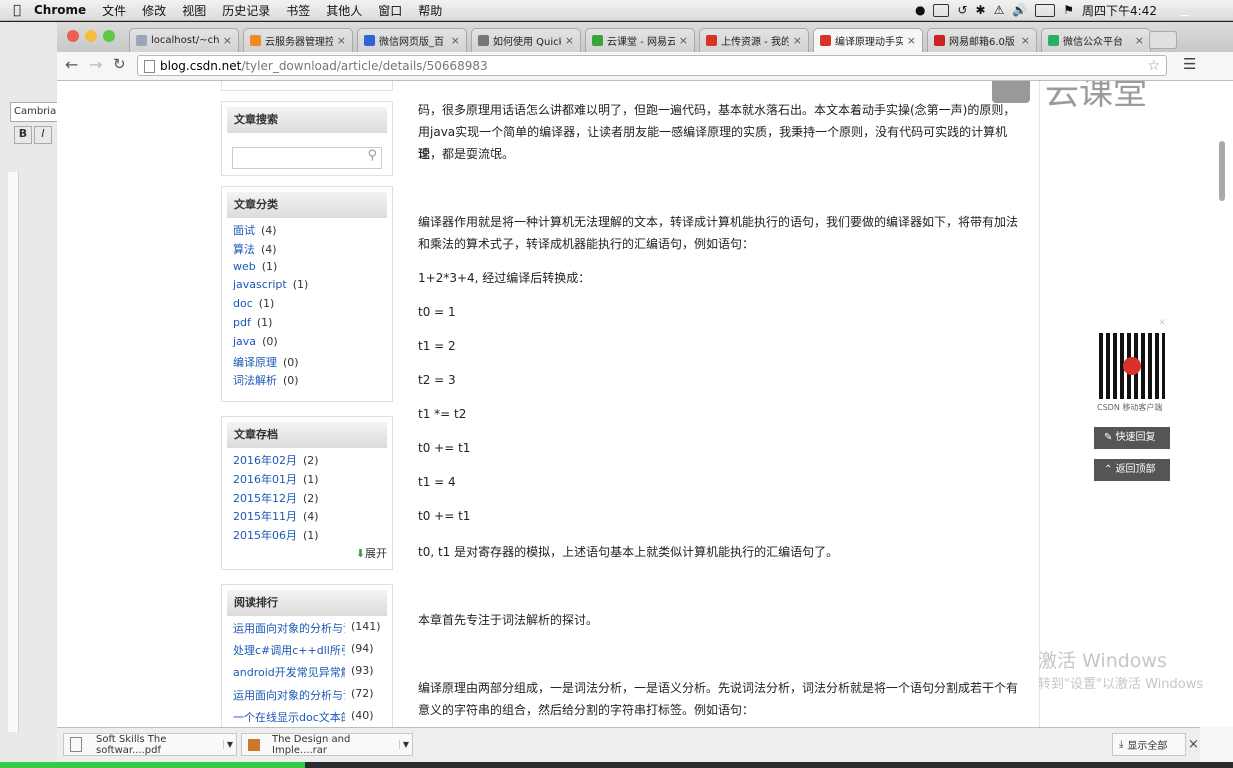  Describe the element at coordinates (1132, 366) in the screenshot. I see `qr-code-icon` at that location.